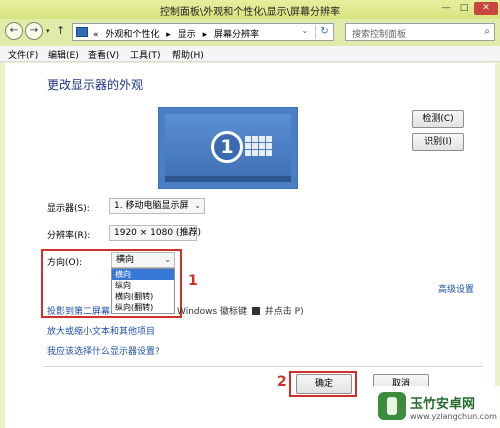 This screenshot has width=500, height=428. Describe the element at coordinates (392, 406) in the screenshot. I see `site-logo-icon` at that location.